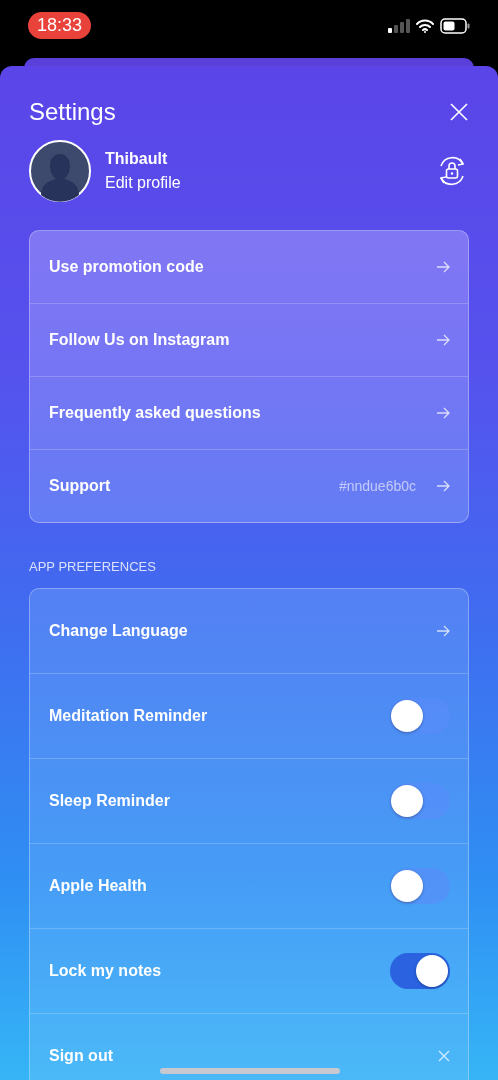 The image size is (498, 1080). Describe the element at coordinates (93, 566) in the screenshot. I see `section-heading: APP PREFERENCES` at that location.